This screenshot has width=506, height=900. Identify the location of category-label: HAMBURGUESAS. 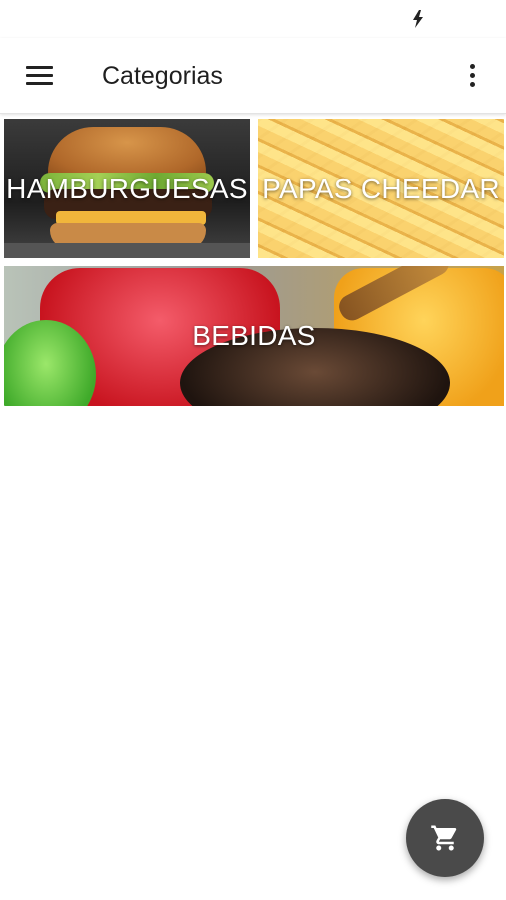
(127, 188).